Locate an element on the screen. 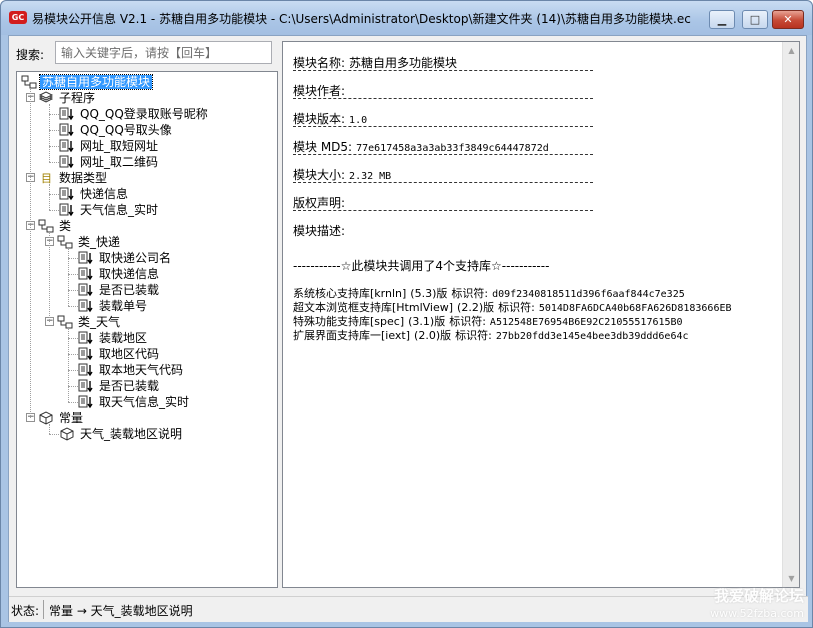 The width and height of the screenshot is (813, 628). tree-node: QQ_QQ号取头像 is located at coordinates (116, 130).